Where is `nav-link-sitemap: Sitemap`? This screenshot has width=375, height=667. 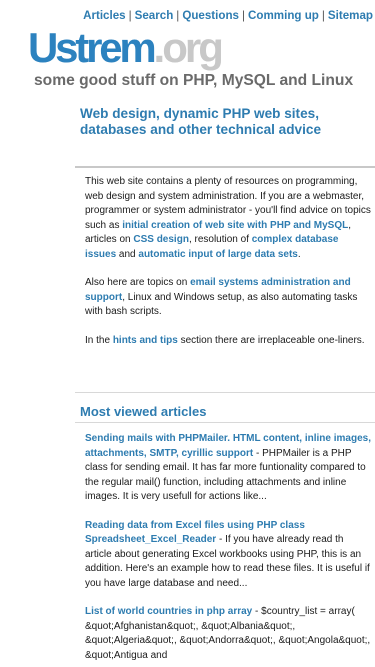 nav-link-sitemap: Sitemap is located at coordinates (350, 15).